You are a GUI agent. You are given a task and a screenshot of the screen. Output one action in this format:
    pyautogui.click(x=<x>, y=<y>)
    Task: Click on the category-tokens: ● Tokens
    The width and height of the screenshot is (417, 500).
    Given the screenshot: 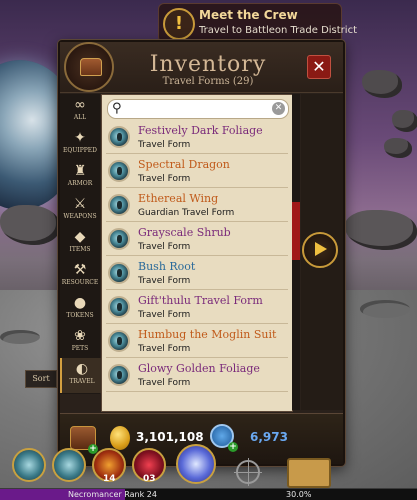 What is the action you would take?
    pyautogui.click(x=80, y=309)
    